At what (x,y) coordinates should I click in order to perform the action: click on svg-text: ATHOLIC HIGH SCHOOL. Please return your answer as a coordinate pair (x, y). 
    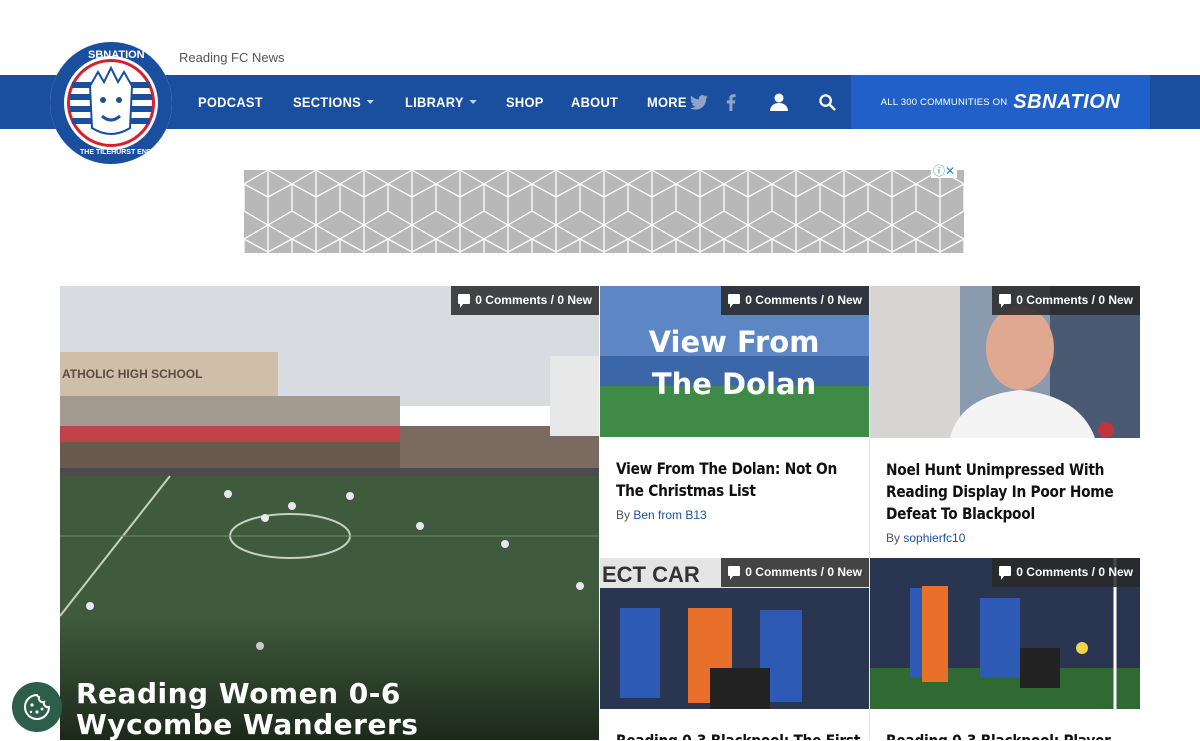
    Looking at the image, I should click on (132, 374).